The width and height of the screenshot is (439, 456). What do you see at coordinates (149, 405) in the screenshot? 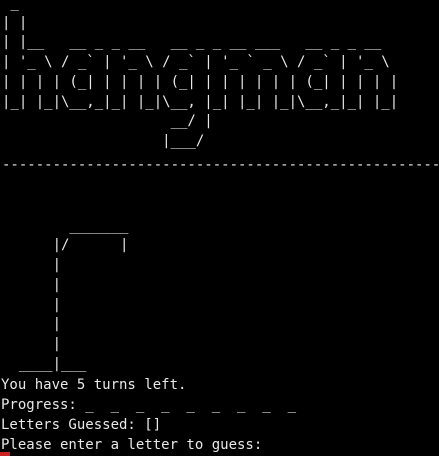
I see `progress-text: Progress: _ _ _ _ _ _ _ _ _` at bounding box center [149, 405].